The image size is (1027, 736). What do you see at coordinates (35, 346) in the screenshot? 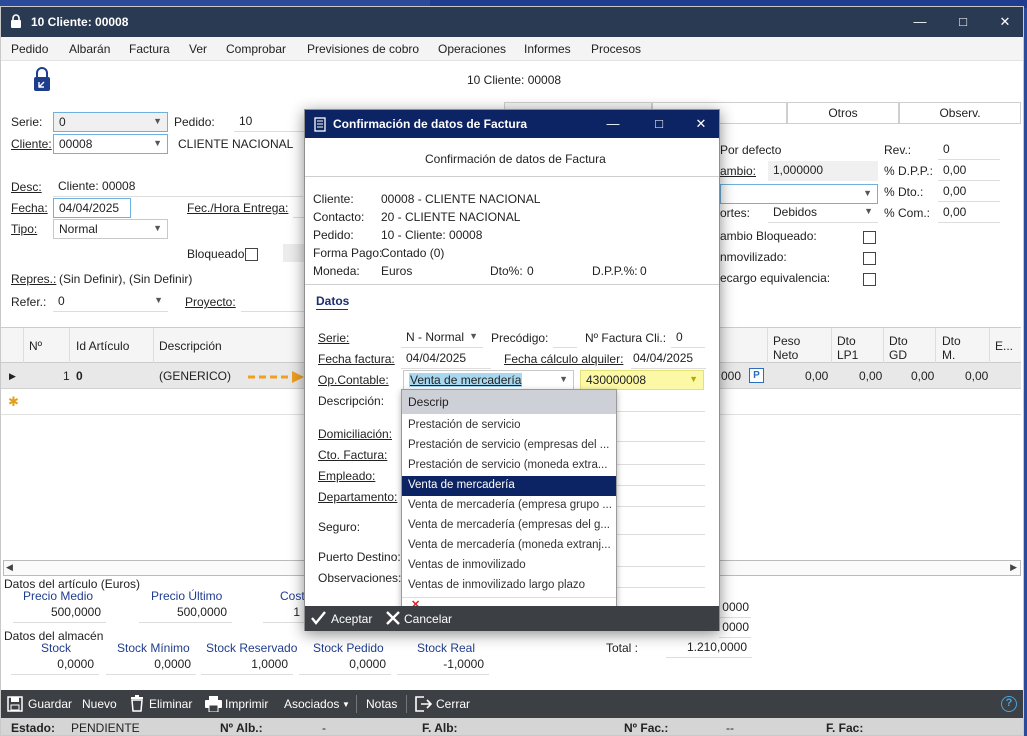
I see `col-num: Nº` at bounding box center [35, 346].